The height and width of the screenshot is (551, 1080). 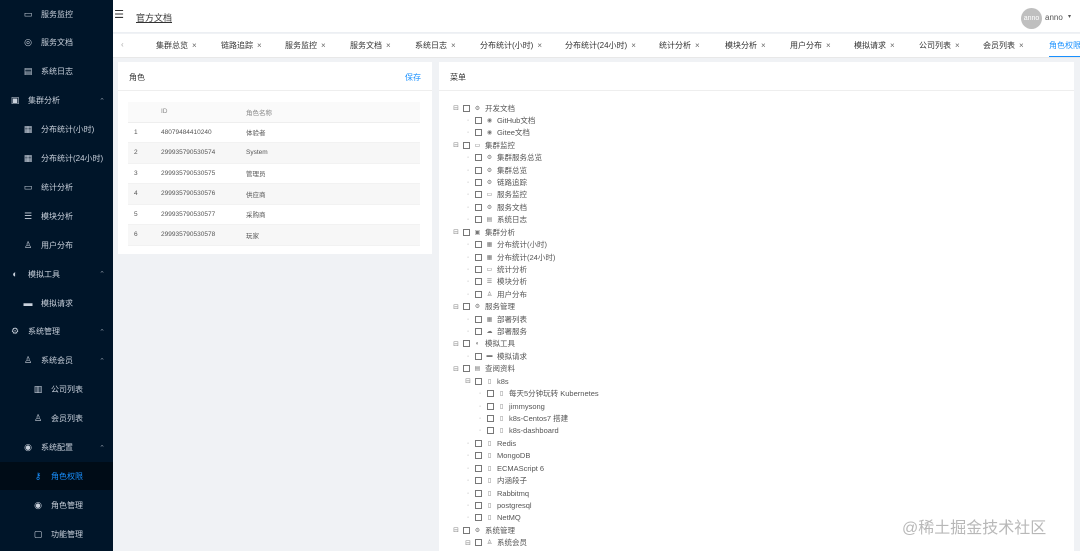 I want to click on tree-node: · ⚙ 集群服务总览, so click(x=503, y=158).